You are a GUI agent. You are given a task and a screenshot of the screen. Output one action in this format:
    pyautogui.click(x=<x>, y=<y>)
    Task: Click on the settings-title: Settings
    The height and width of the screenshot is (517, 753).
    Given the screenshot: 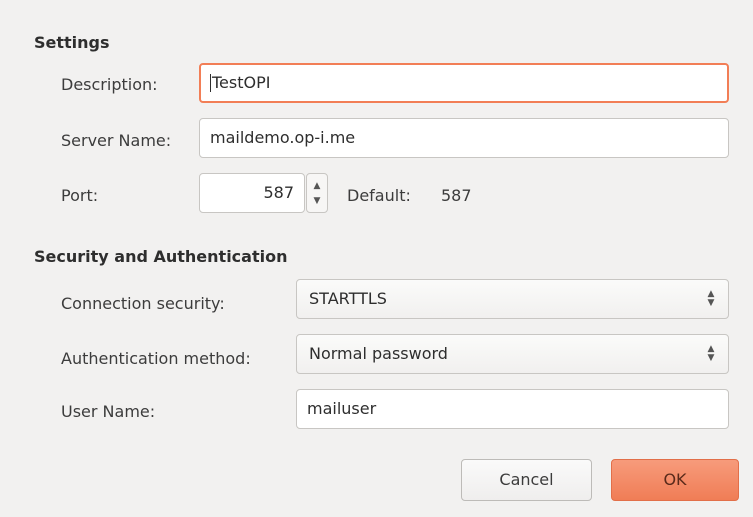 What is the action you would take?
    pyautogui.click(x=72, y=42)
    